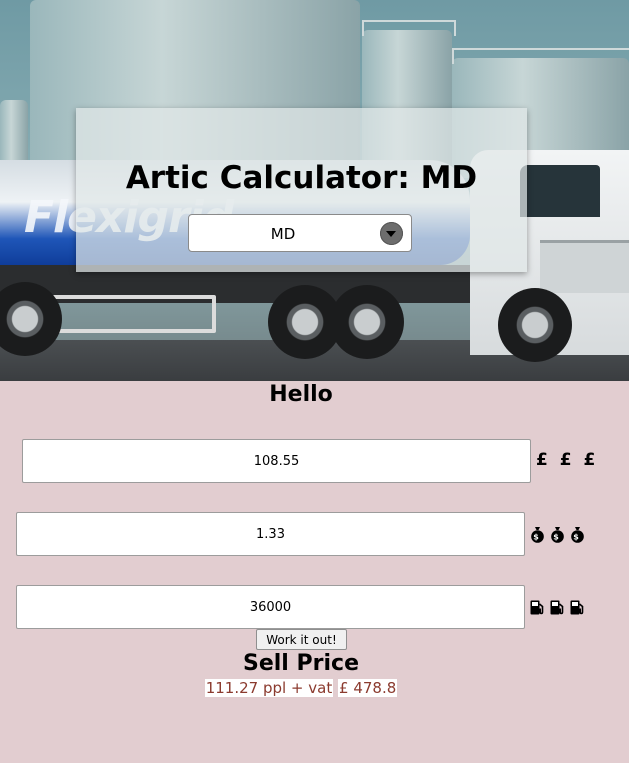 This screenshot has width=629, height=763. What do you see at coordinates (301, 663) in the screenshot?
I see `sell-price-heading: Sell Price` at bounding box center [301, 663].